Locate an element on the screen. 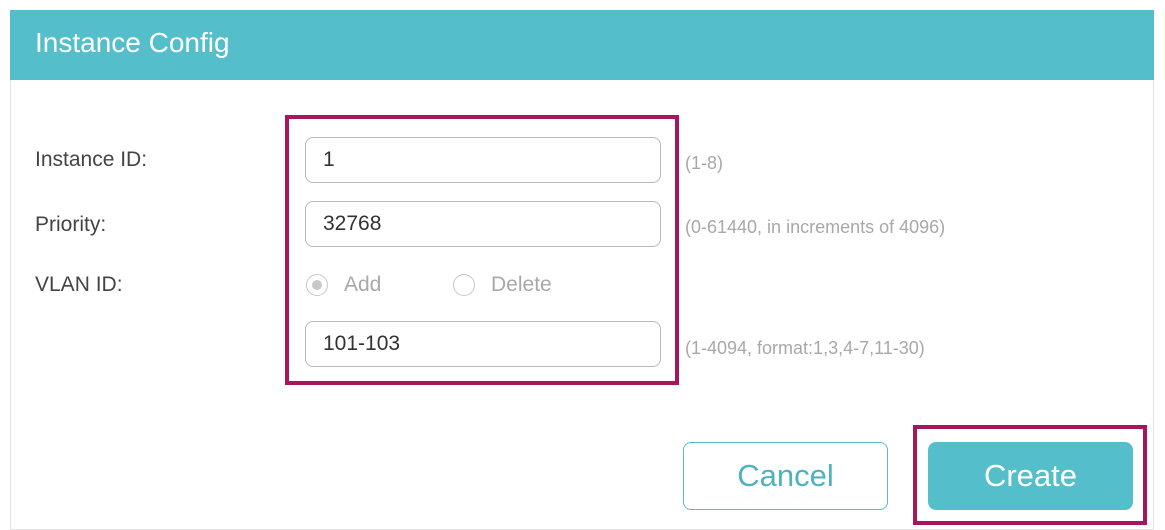  priority-label: Priority: is located at coordinates (71, 224).